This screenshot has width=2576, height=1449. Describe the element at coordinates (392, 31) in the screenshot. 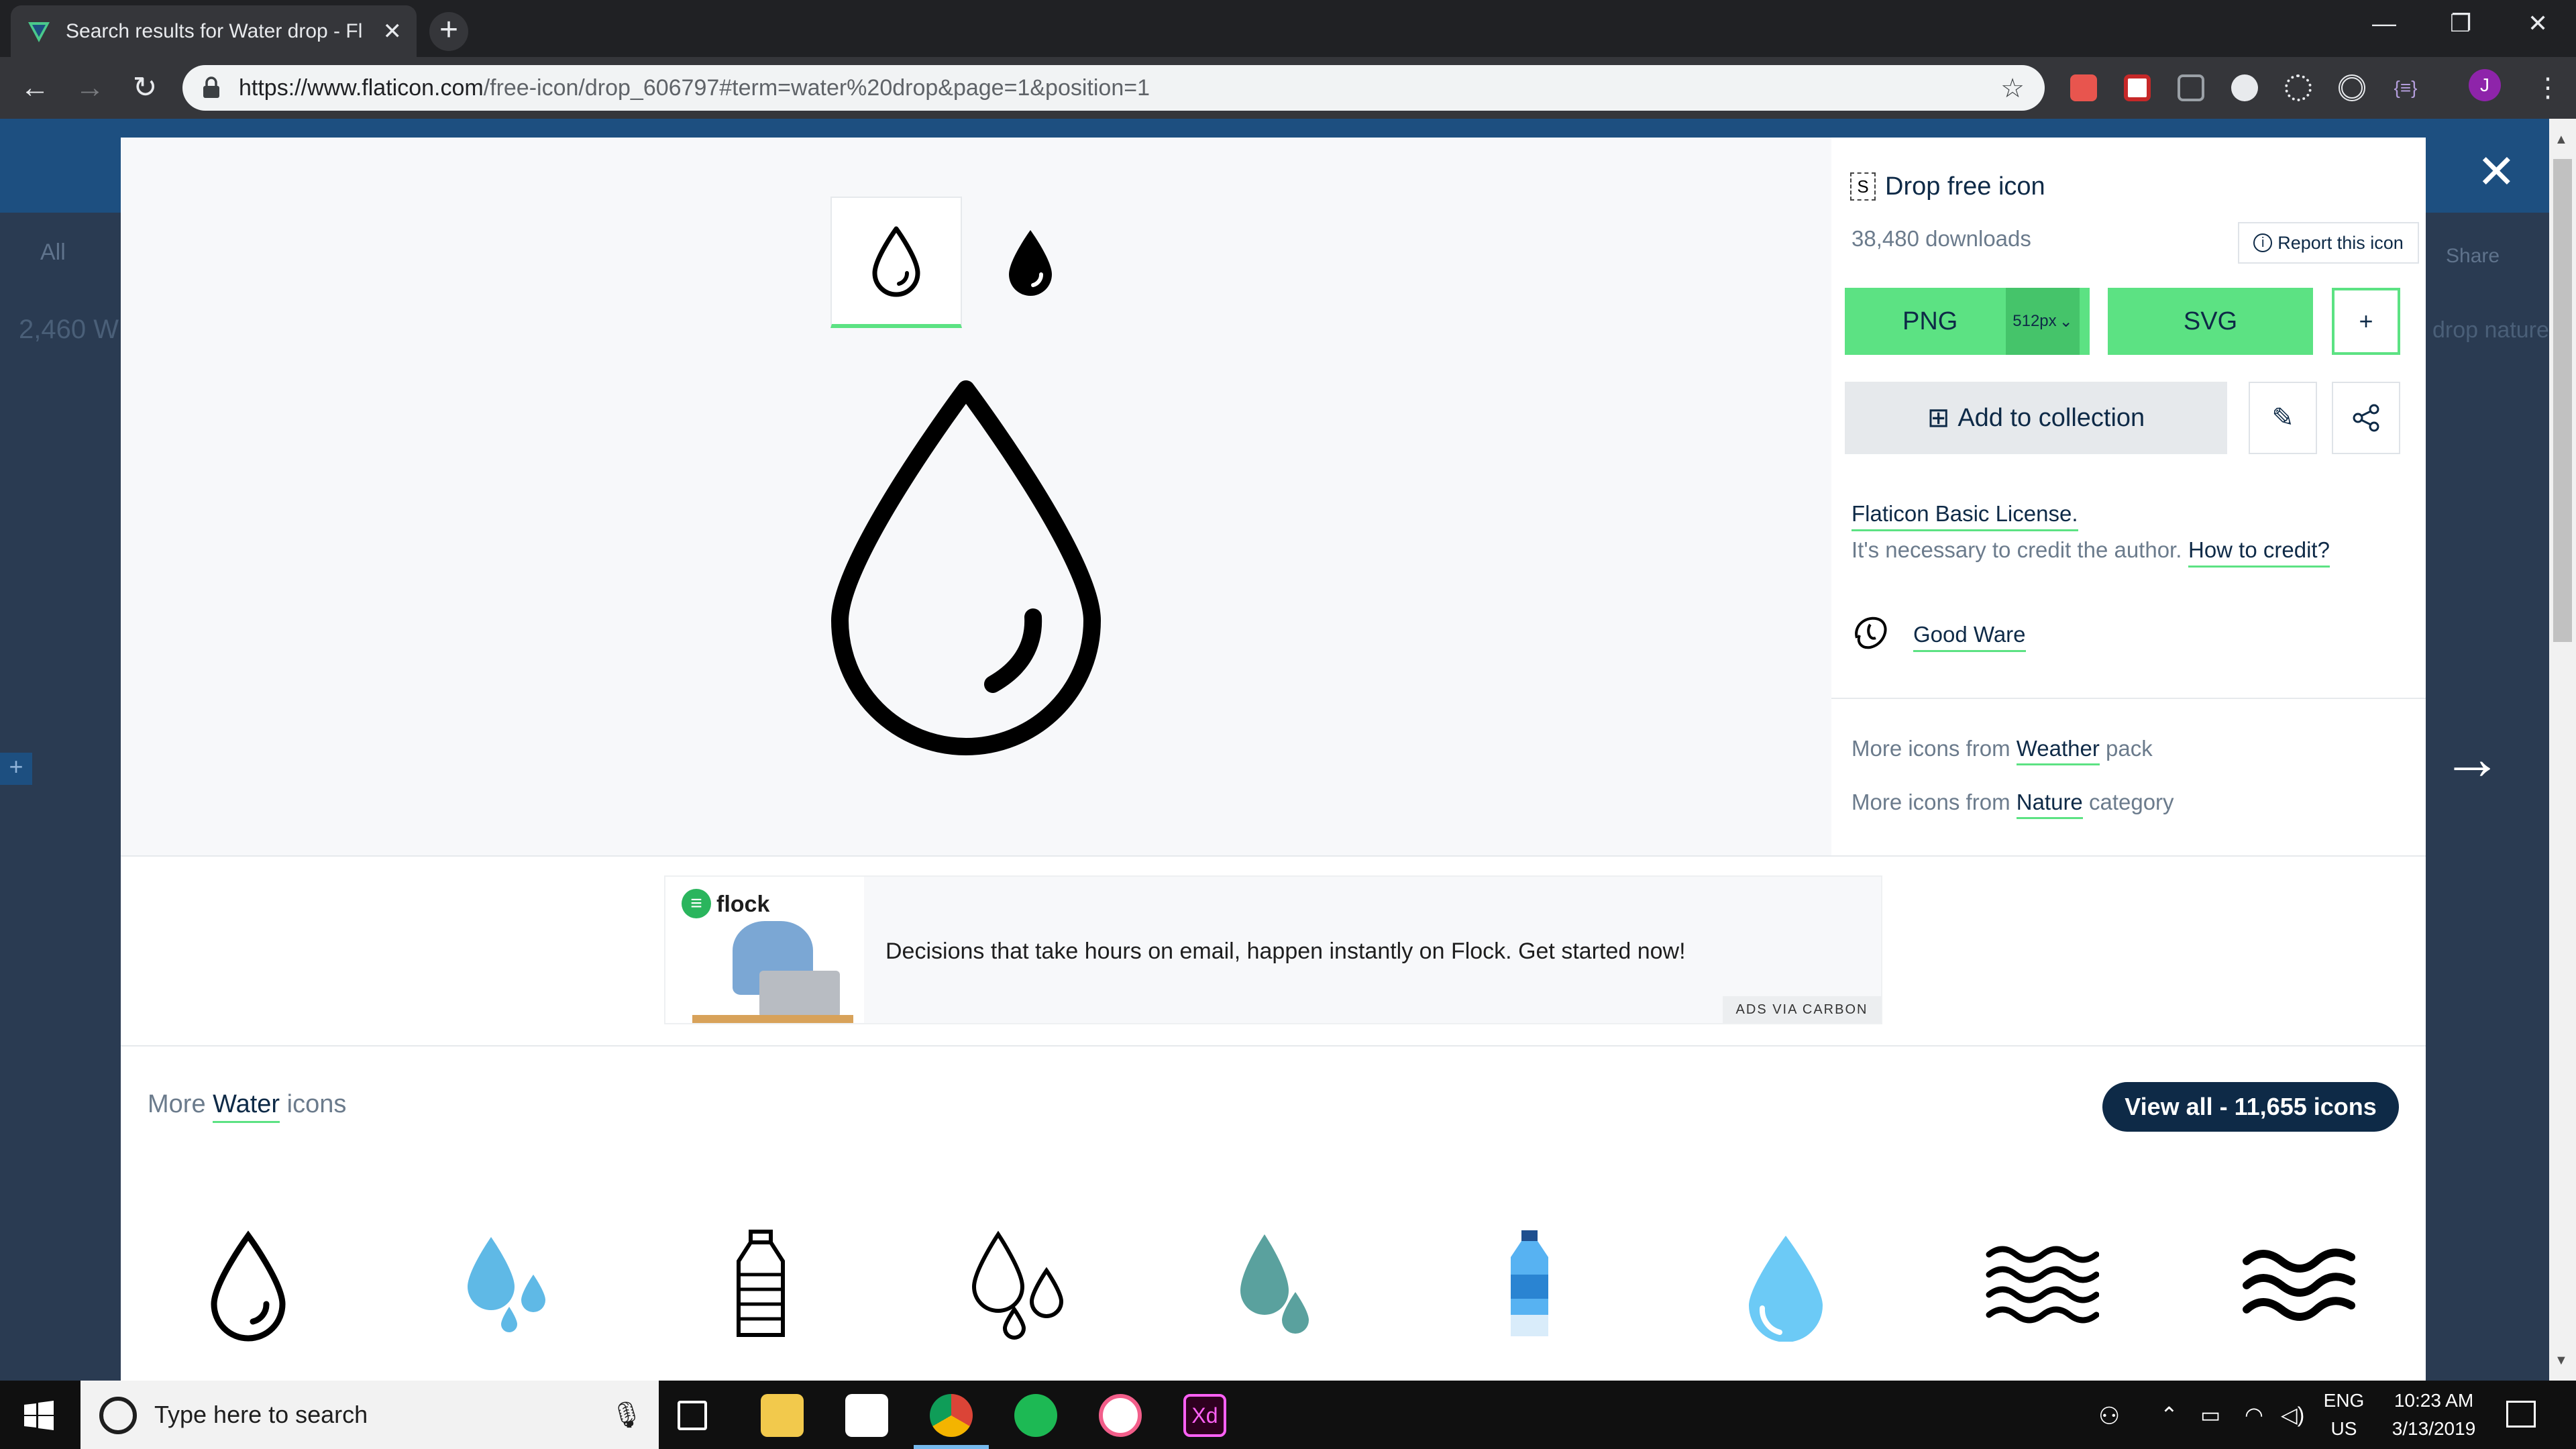

I see `tab-close-icon: ✕` at that location.